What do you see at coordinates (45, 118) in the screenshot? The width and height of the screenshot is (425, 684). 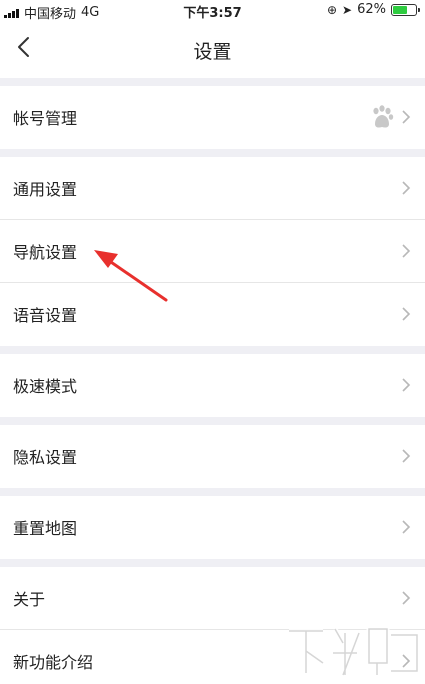 I see `row-label: 帐号管理` at bounding box center [45, 118].